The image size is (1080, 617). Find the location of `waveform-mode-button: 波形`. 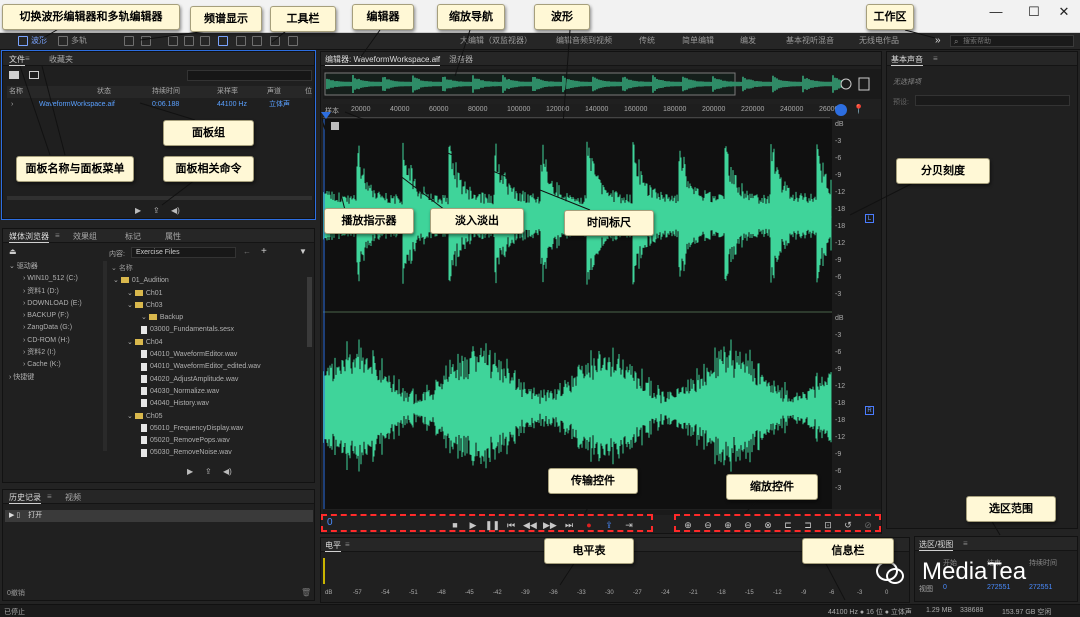

waveform-mode-button: 波形 is located at coordinates (39, 41).